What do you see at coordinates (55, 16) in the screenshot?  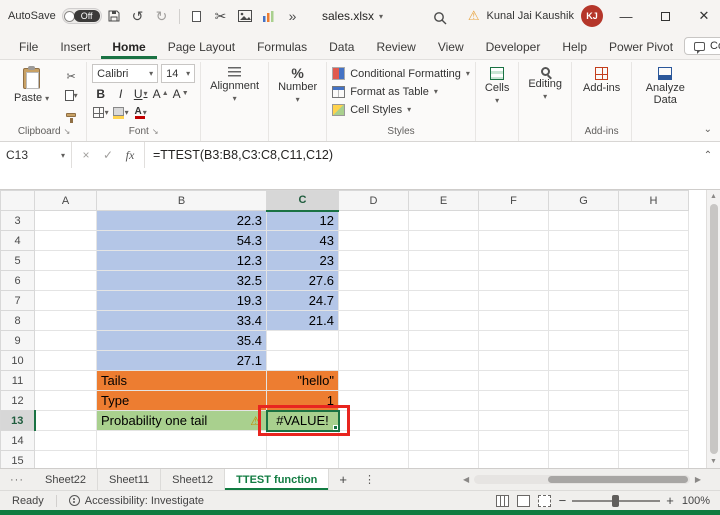 I see `autosave-control: AutoSave Off` at bounding box center [55, 16].